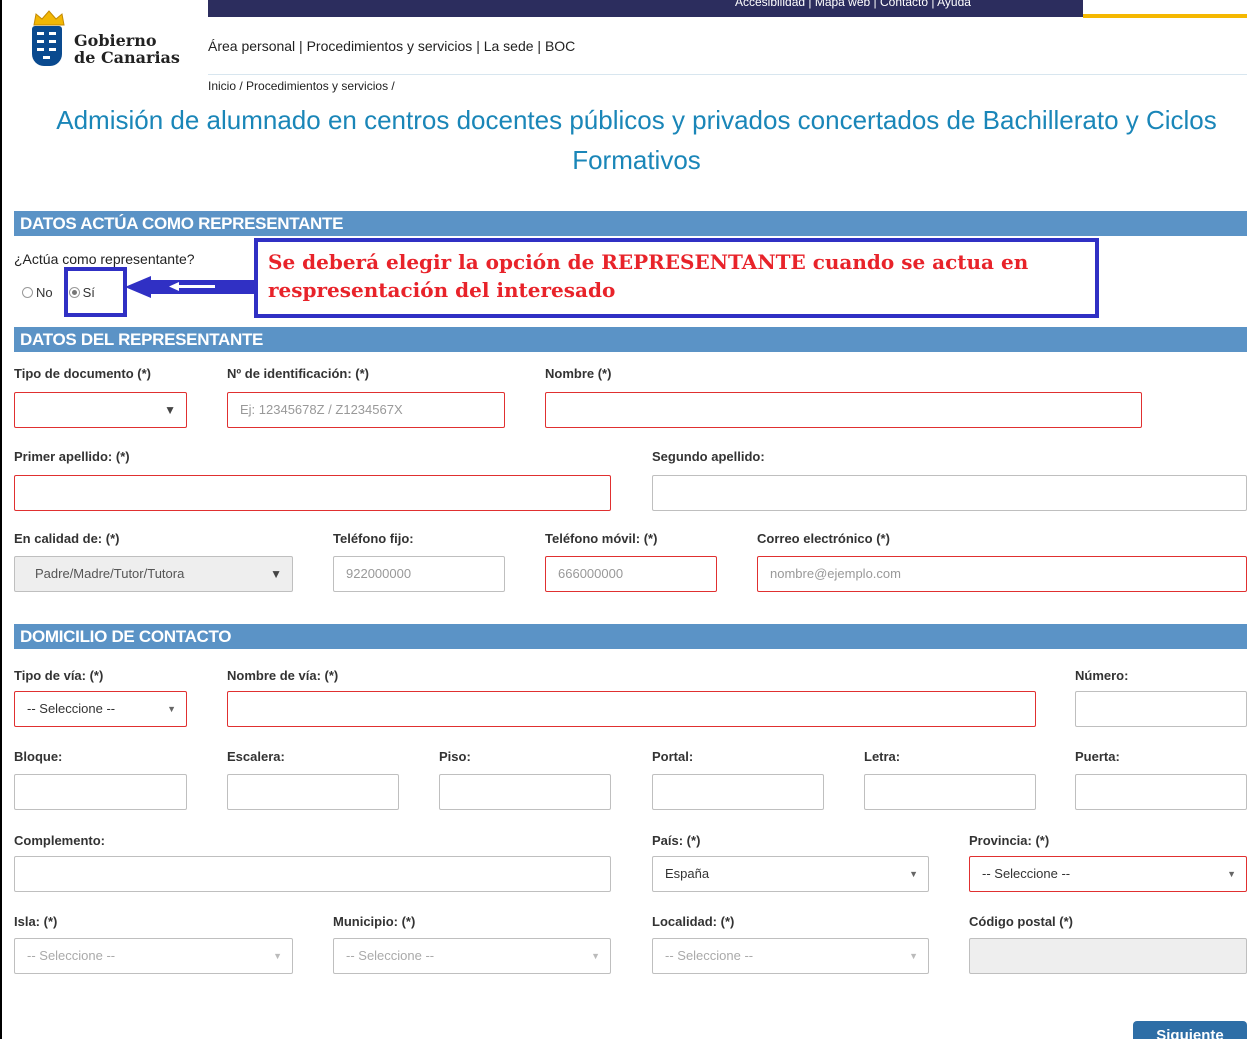  I want to click on radio-no-label: No, so click(44, 292).